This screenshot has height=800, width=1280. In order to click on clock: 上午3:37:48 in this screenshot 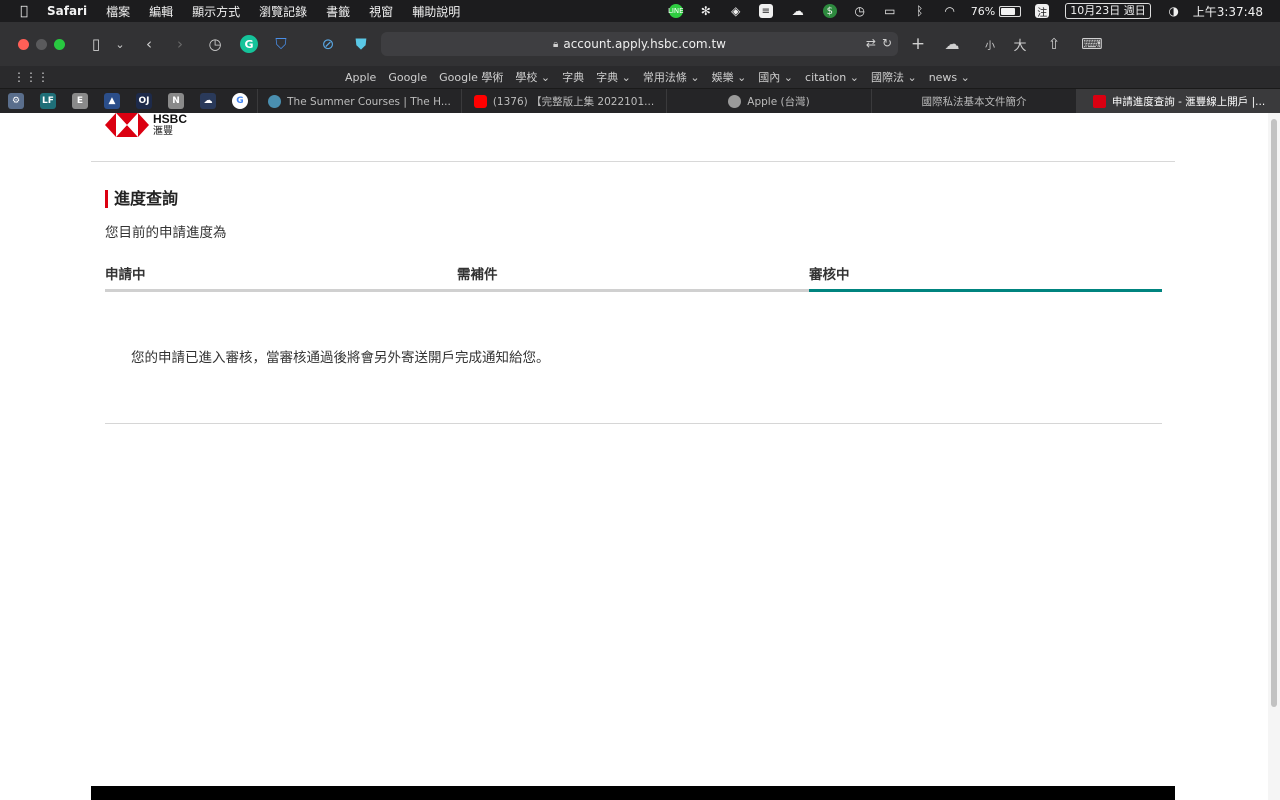, I will do `click(1228, 11)`.